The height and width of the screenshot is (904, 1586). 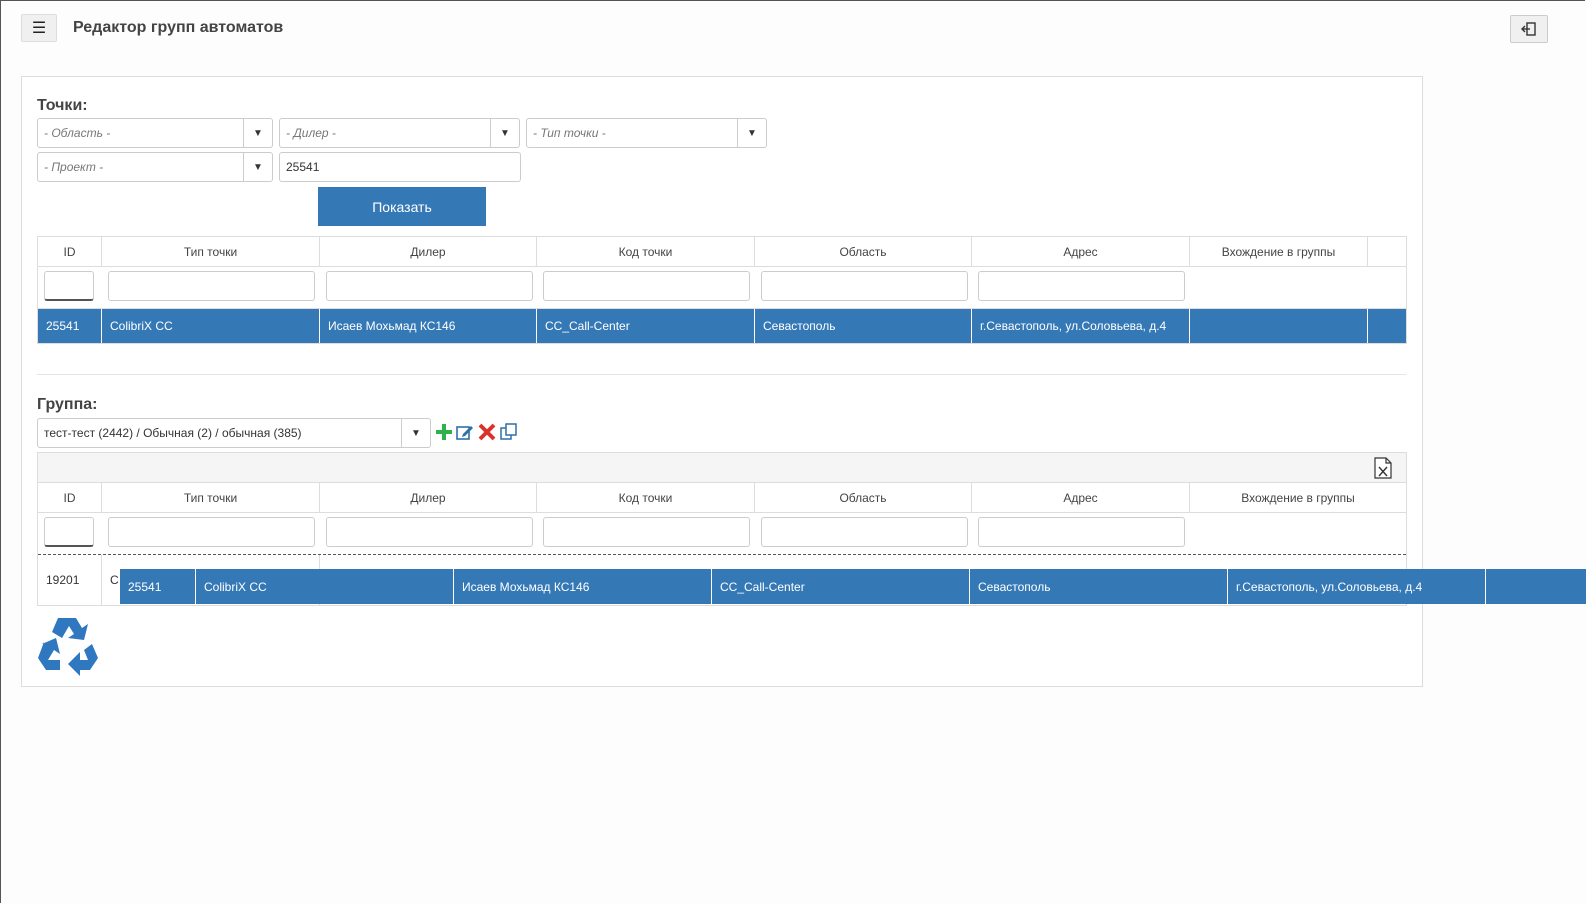 I want to click on points-filter-row, so click(x=722, y=288).